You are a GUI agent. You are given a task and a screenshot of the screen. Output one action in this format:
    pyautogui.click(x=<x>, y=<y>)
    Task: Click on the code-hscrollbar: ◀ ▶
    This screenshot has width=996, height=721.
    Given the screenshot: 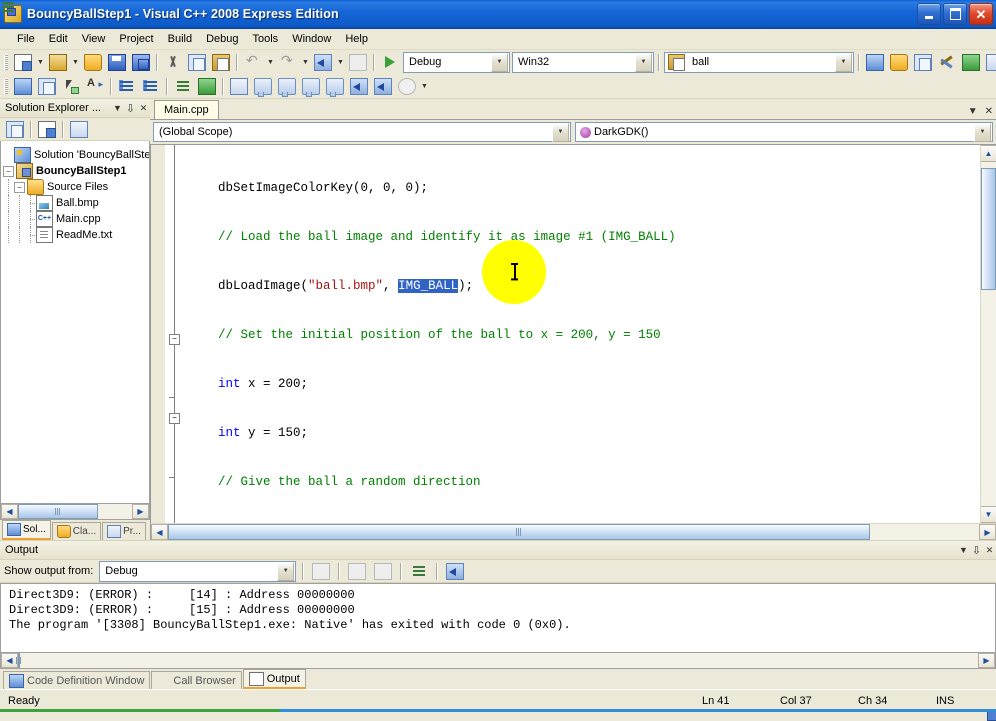 What is the action you would take?
    pyautogui.click(x=573, y=531)
    